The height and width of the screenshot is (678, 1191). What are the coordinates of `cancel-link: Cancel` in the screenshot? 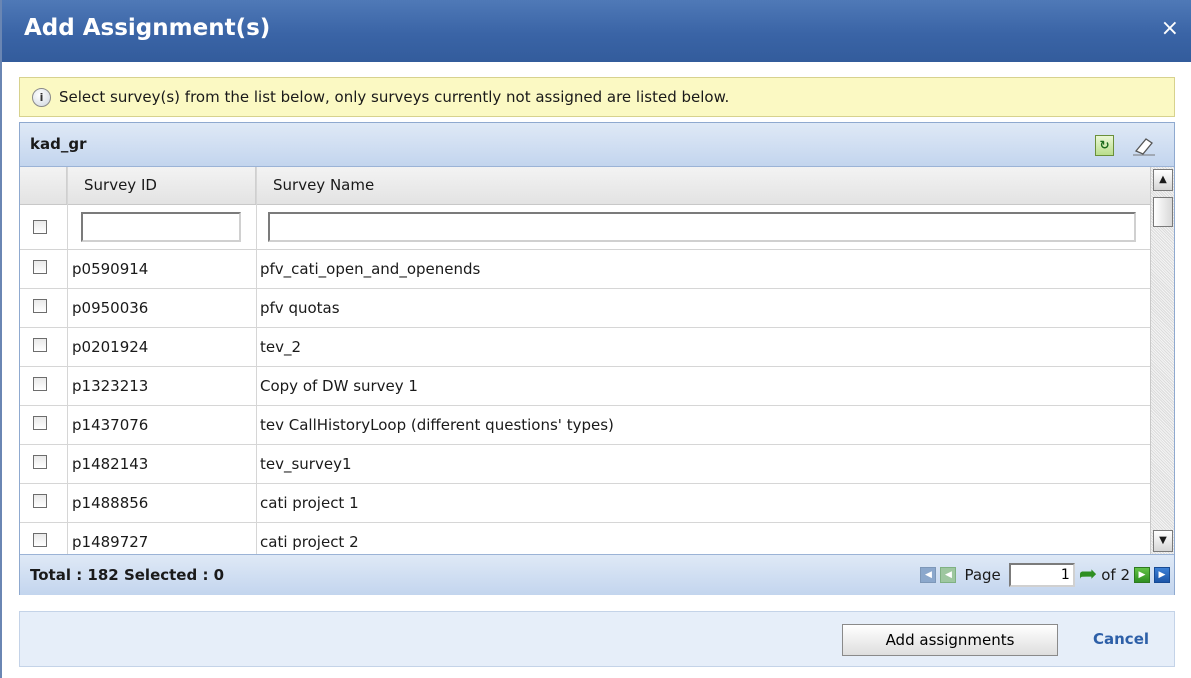 It's located at (1121, 639).